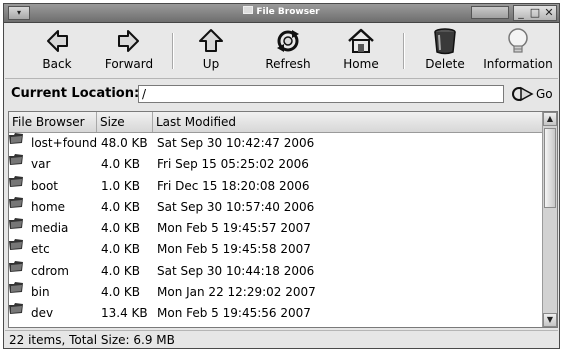  I want to click on column-header-modified: Last Modified, so click(348, 122).